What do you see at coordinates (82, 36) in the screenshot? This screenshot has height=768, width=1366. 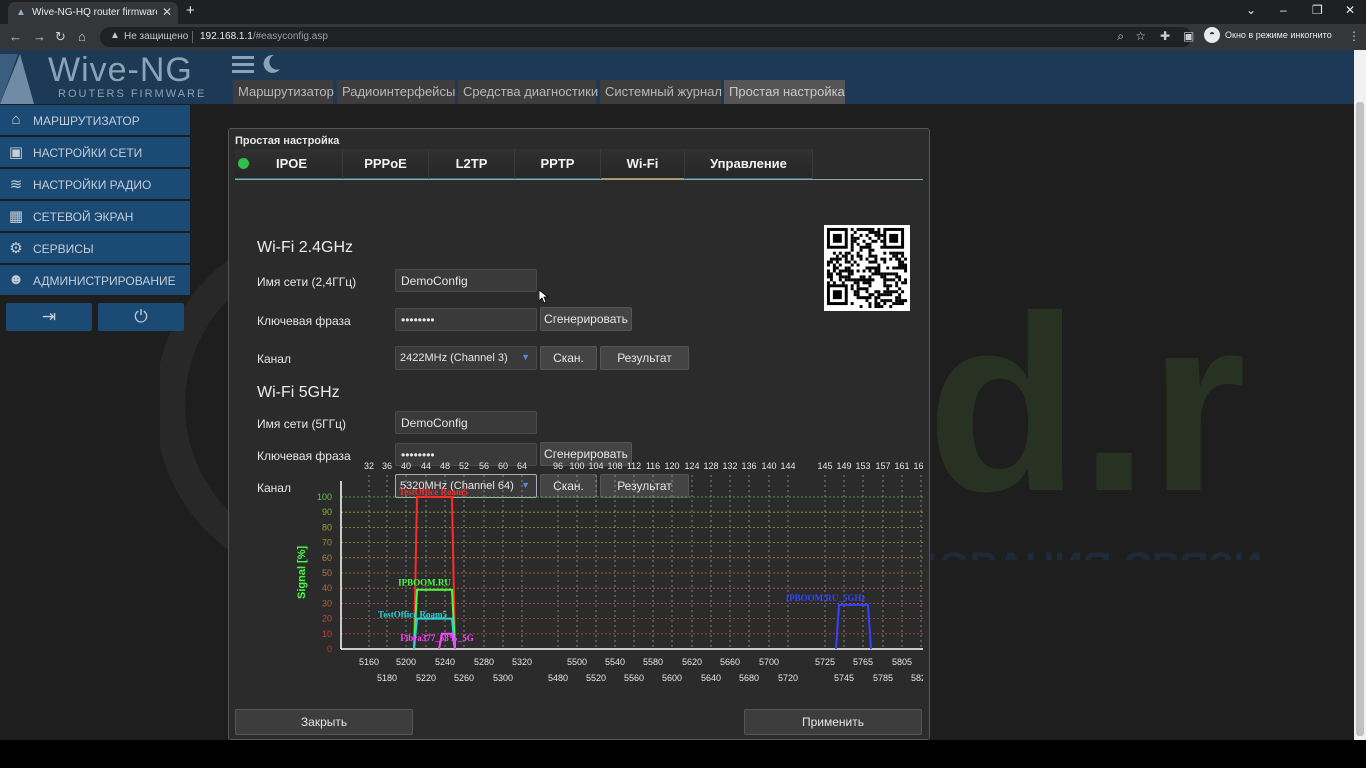 I see `home-icon: ⌂` at bounding box center [82, 36].